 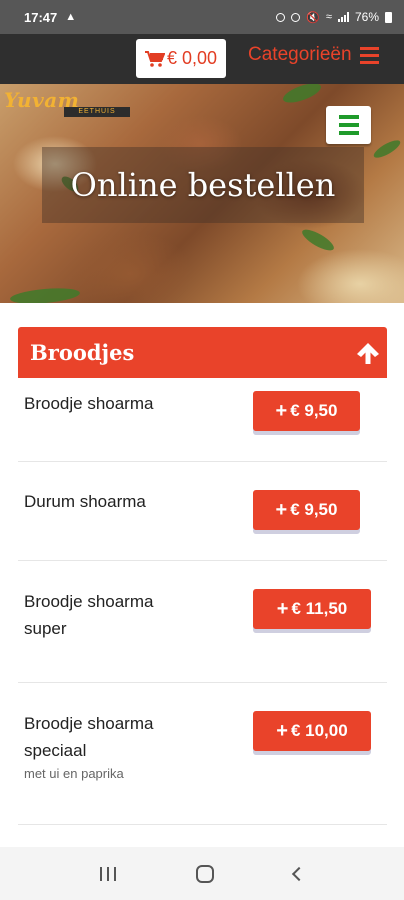 What do you see at coordinates (205, 873) in the screenshot?
I see `home-icon` at bounding box center [205, 873].